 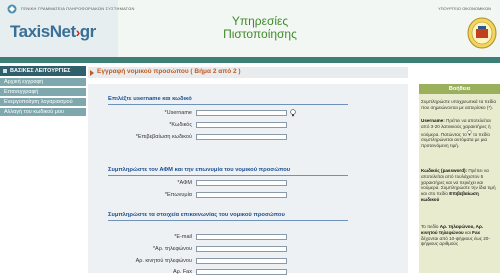 I want to click on ministry-emblem-icon, so click(x=12, y=9).